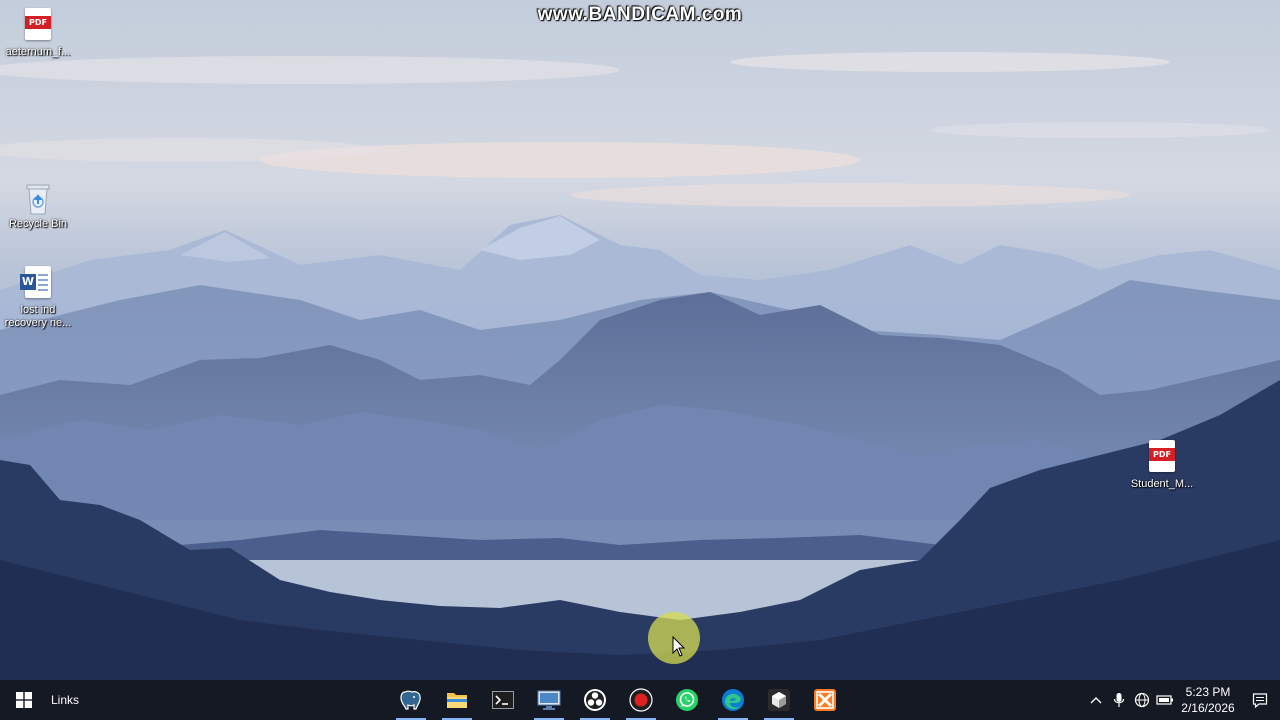 The image size is (1280, 720). I want to click on record-icon, so click(641, 700).